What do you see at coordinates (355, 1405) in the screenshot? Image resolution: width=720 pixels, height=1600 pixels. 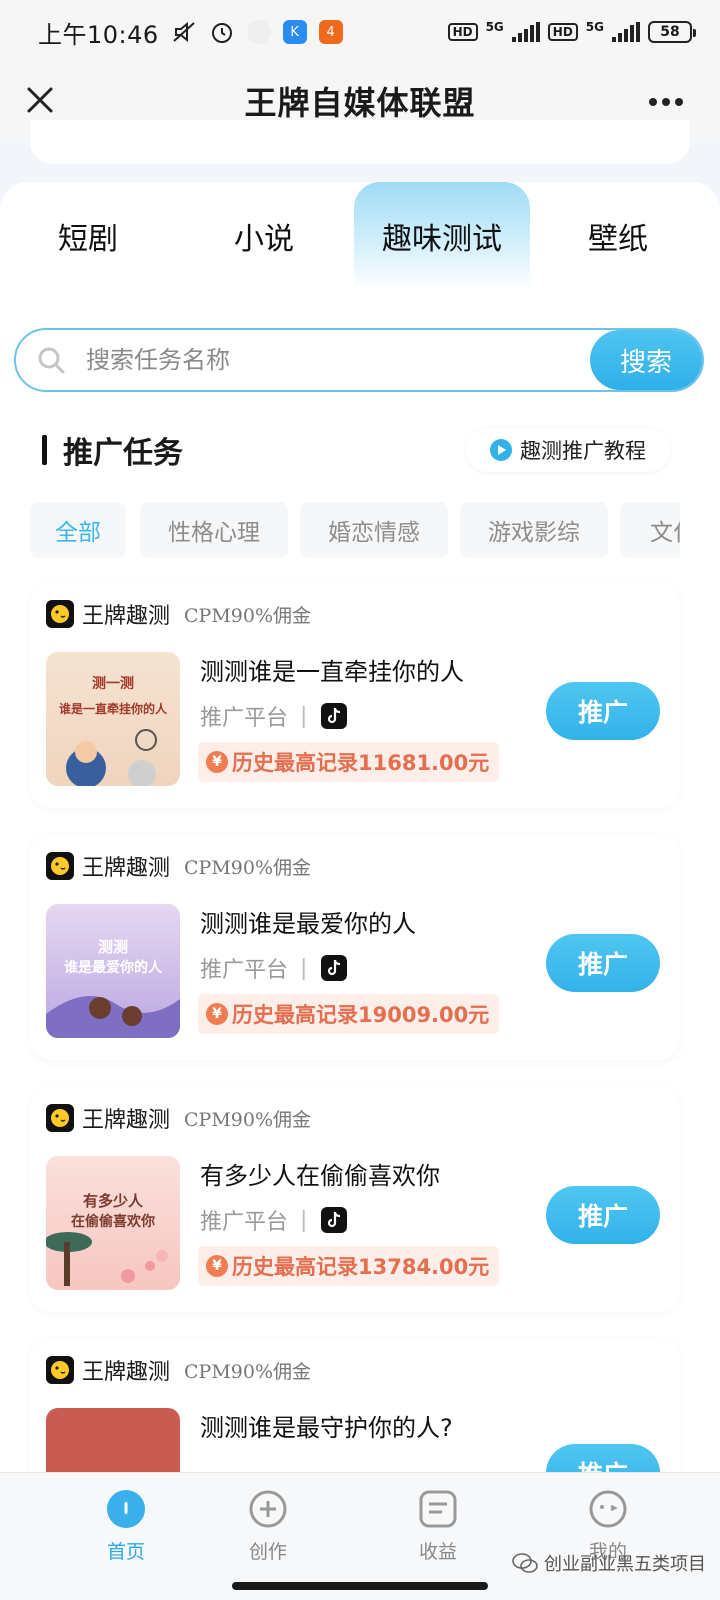 I see `task-card: 王牌趣测 CPM90%佣金 测测谁是最守护你的人? 推广` at bounding box center [355, 1405].